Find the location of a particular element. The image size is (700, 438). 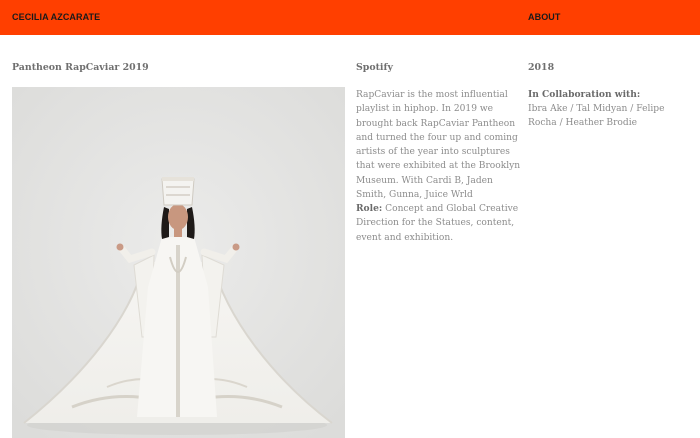

brand-logo-link: CECILIA AZCARATE is located at coordinates (56, 17).